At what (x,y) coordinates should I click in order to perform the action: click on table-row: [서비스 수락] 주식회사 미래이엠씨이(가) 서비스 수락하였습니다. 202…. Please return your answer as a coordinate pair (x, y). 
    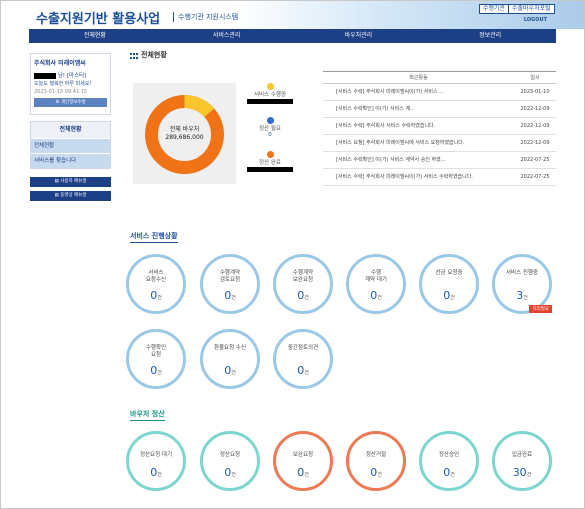
    Looking at the image, I should click on (439, 177).